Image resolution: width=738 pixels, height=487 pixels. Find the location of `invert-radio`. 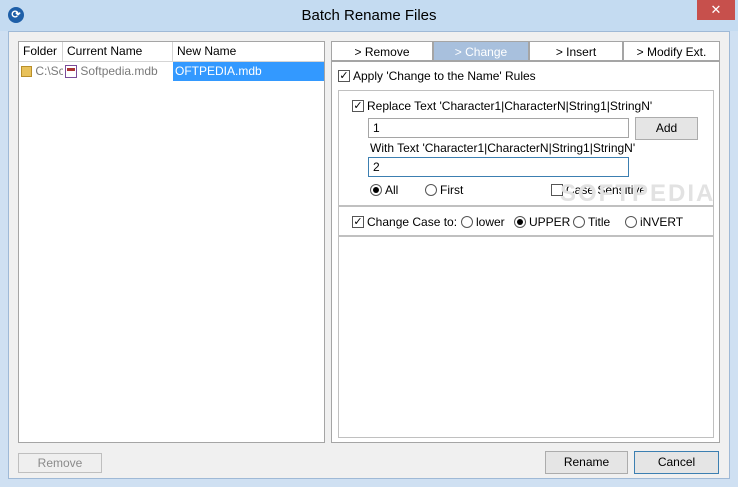

invert-radio is located at coordinates (631, 222).